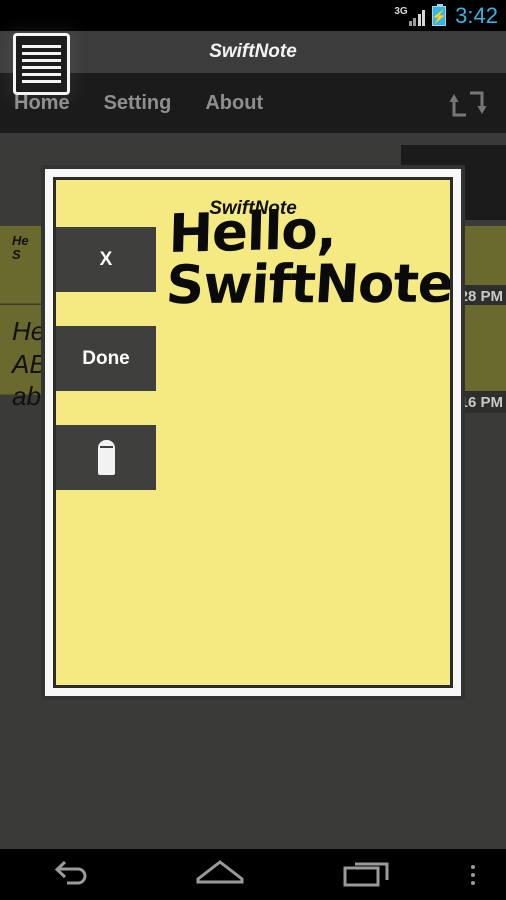  Describe the element at coordinates (106, 358) in the screenshot. I see `done-button: Done` at that location.